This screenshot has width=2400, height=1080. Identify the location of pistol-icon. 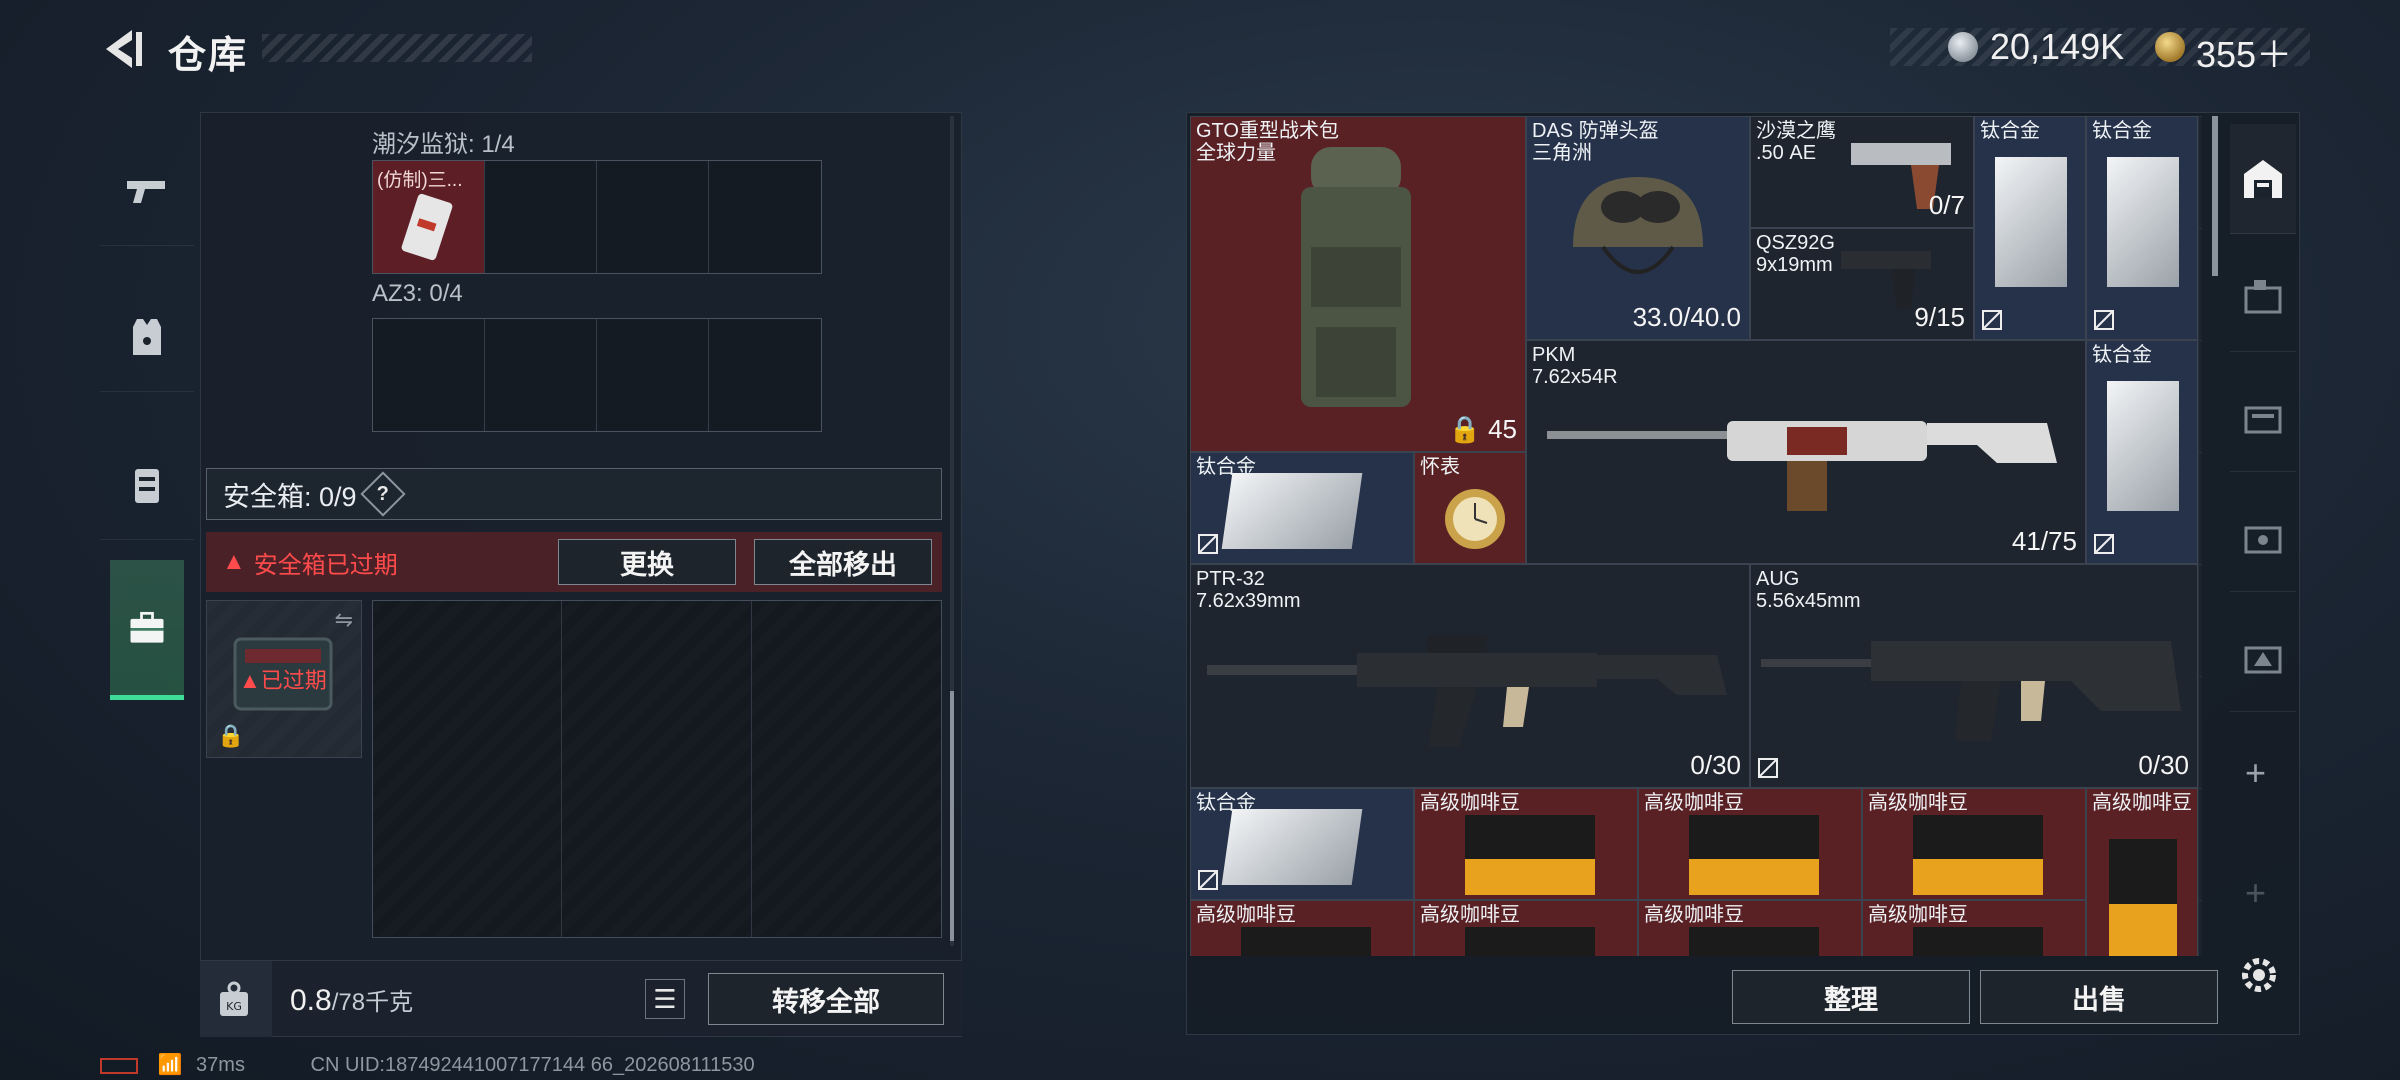
(146, 191).